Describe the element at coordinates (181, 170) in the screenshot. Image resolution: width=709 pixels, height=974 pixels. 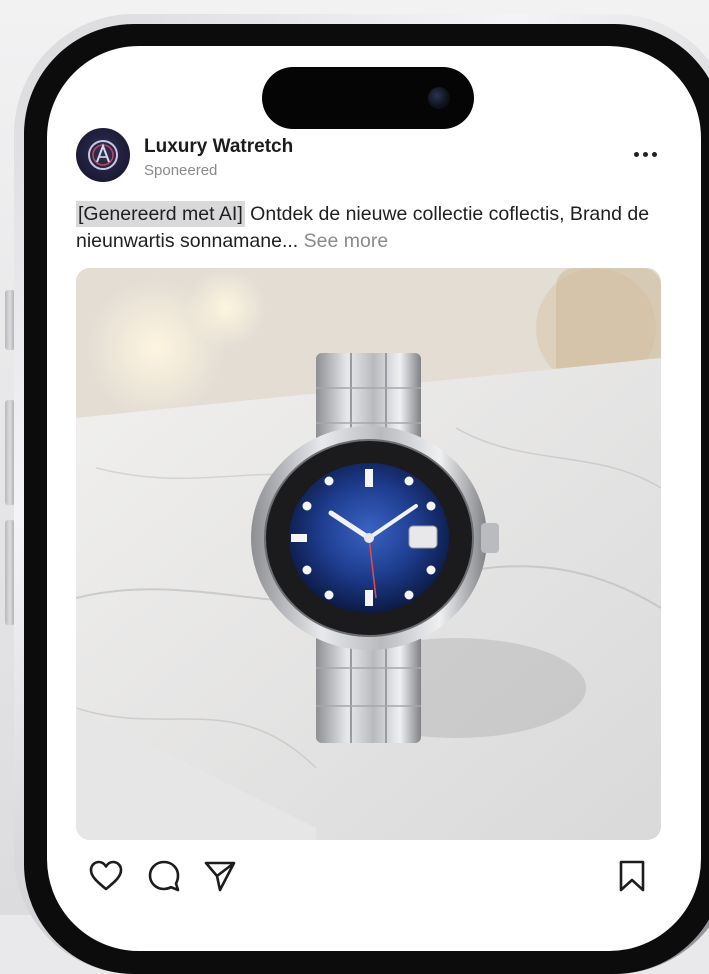
I see `sponsored-label: Sponeered` at that location.